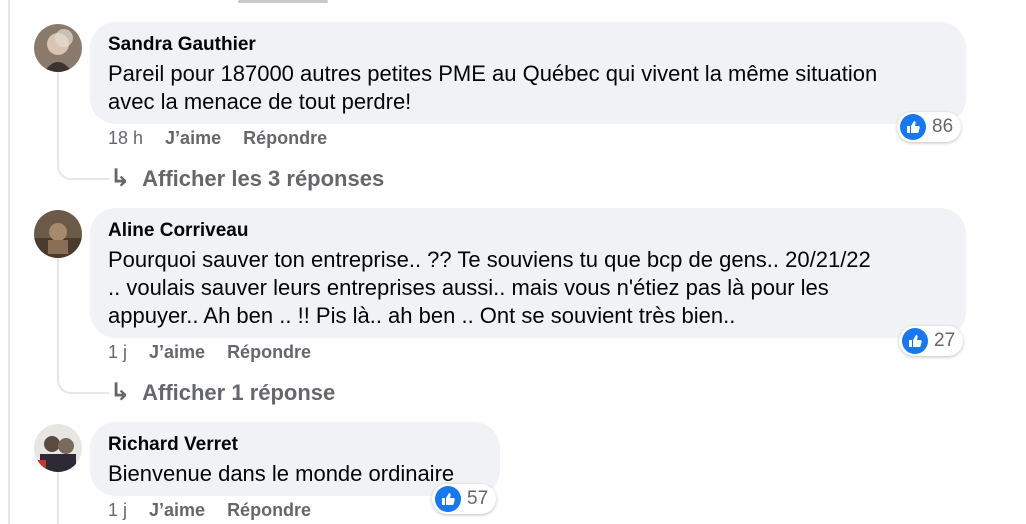 The width and height of the screenshot is (1026, 524). Describe the element at coordinates (9, 262) in the screenshot. I see `thread-left-rule` at that location.